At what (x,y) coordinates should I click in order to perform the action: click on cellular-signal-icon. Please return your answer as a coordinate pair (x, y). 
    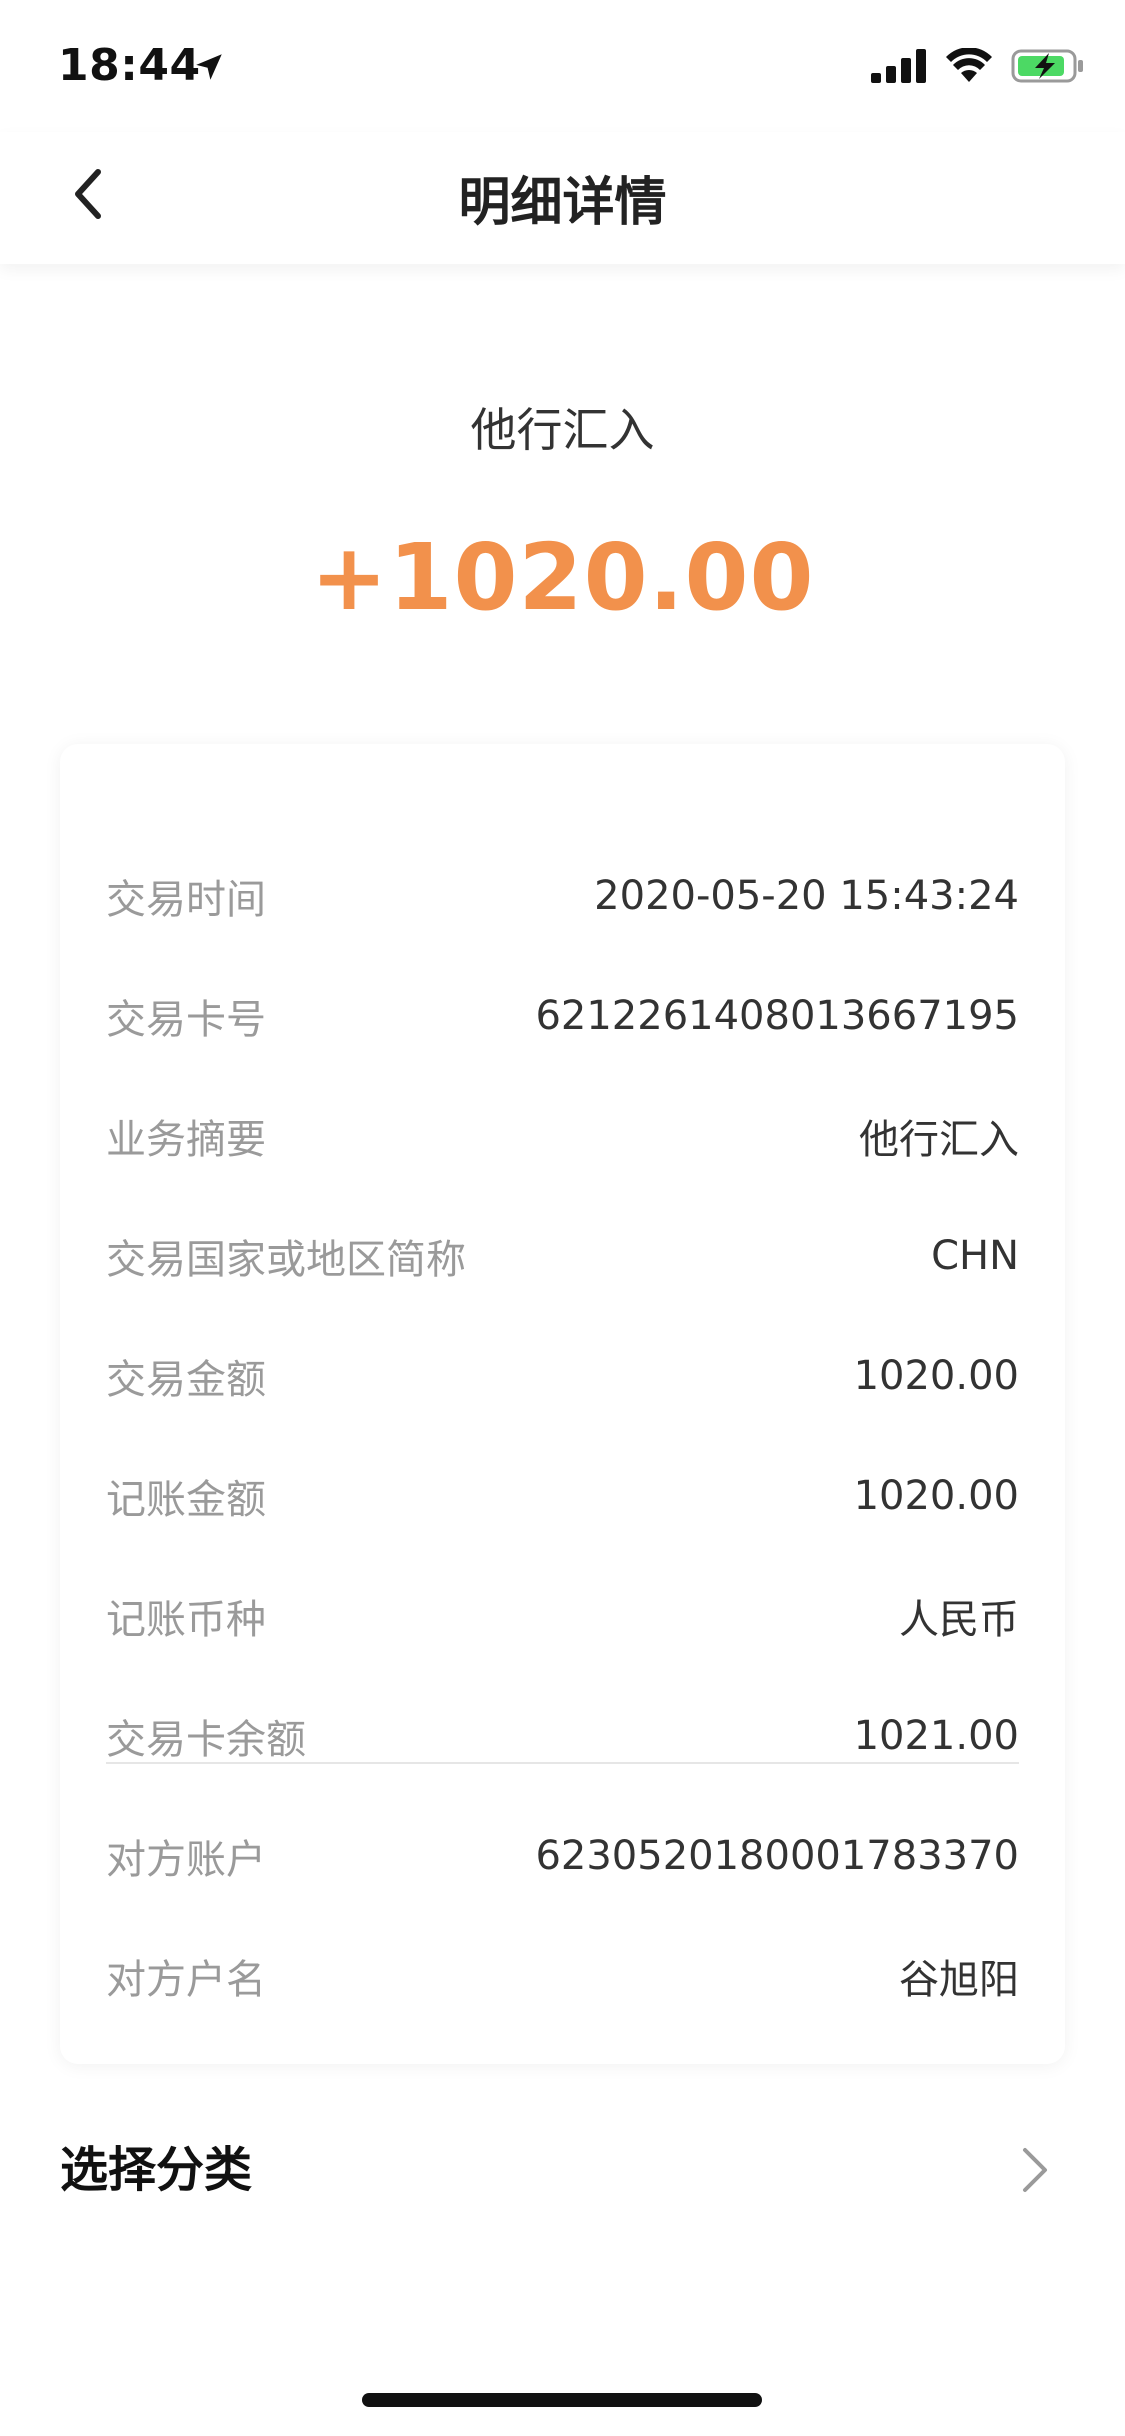
    Looking at the image, I should click on (898, 66).